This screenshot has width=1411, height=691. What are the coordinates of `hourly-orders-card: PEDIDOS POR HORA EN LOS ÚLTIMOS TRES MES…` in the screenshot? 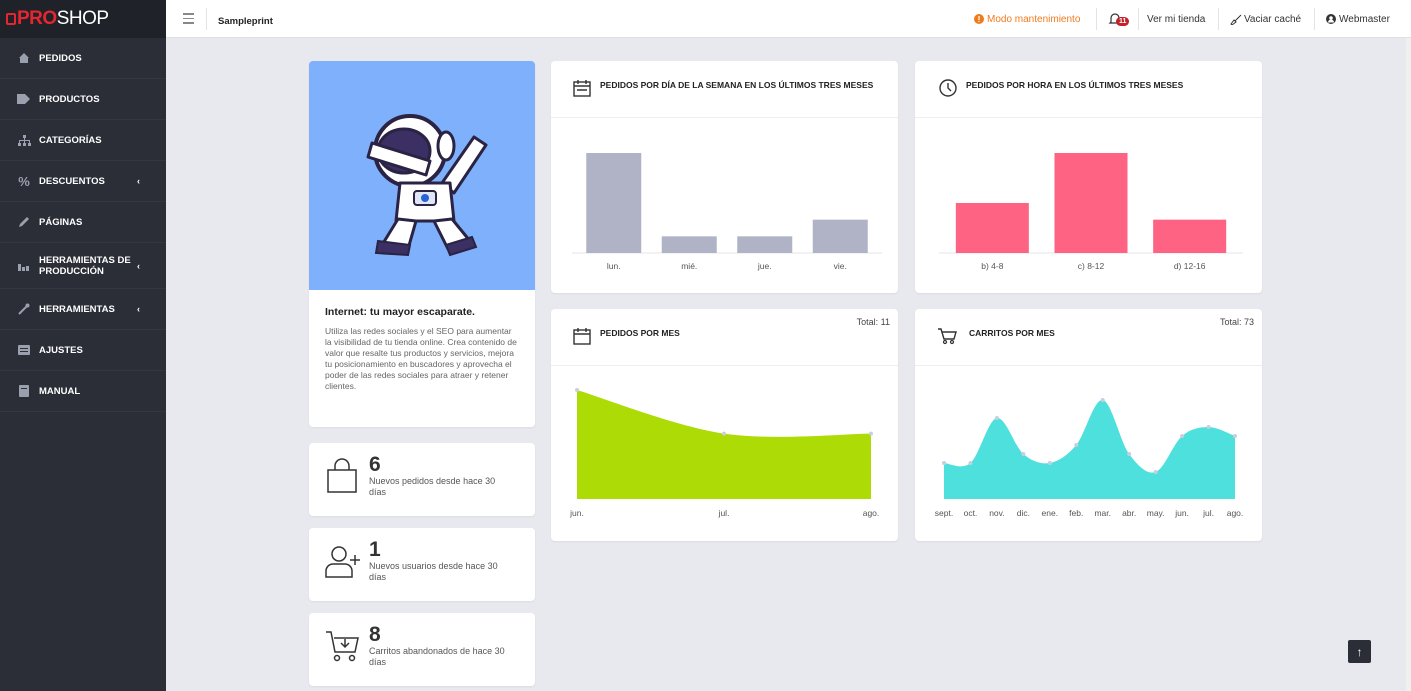 It's located at (1088, 177).